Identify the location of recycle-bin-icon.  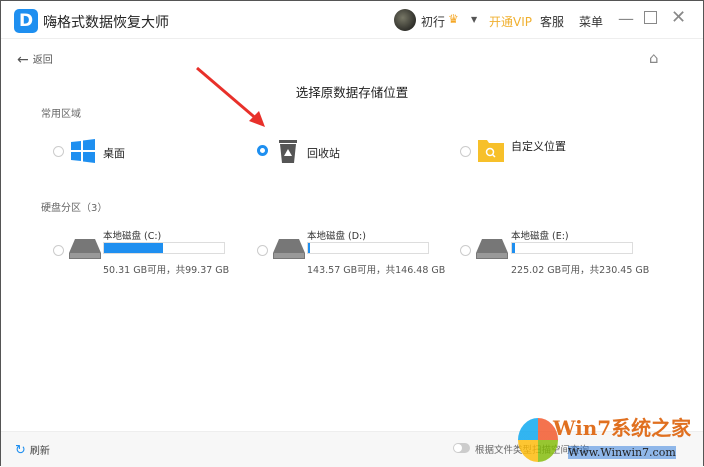
(288, 151).